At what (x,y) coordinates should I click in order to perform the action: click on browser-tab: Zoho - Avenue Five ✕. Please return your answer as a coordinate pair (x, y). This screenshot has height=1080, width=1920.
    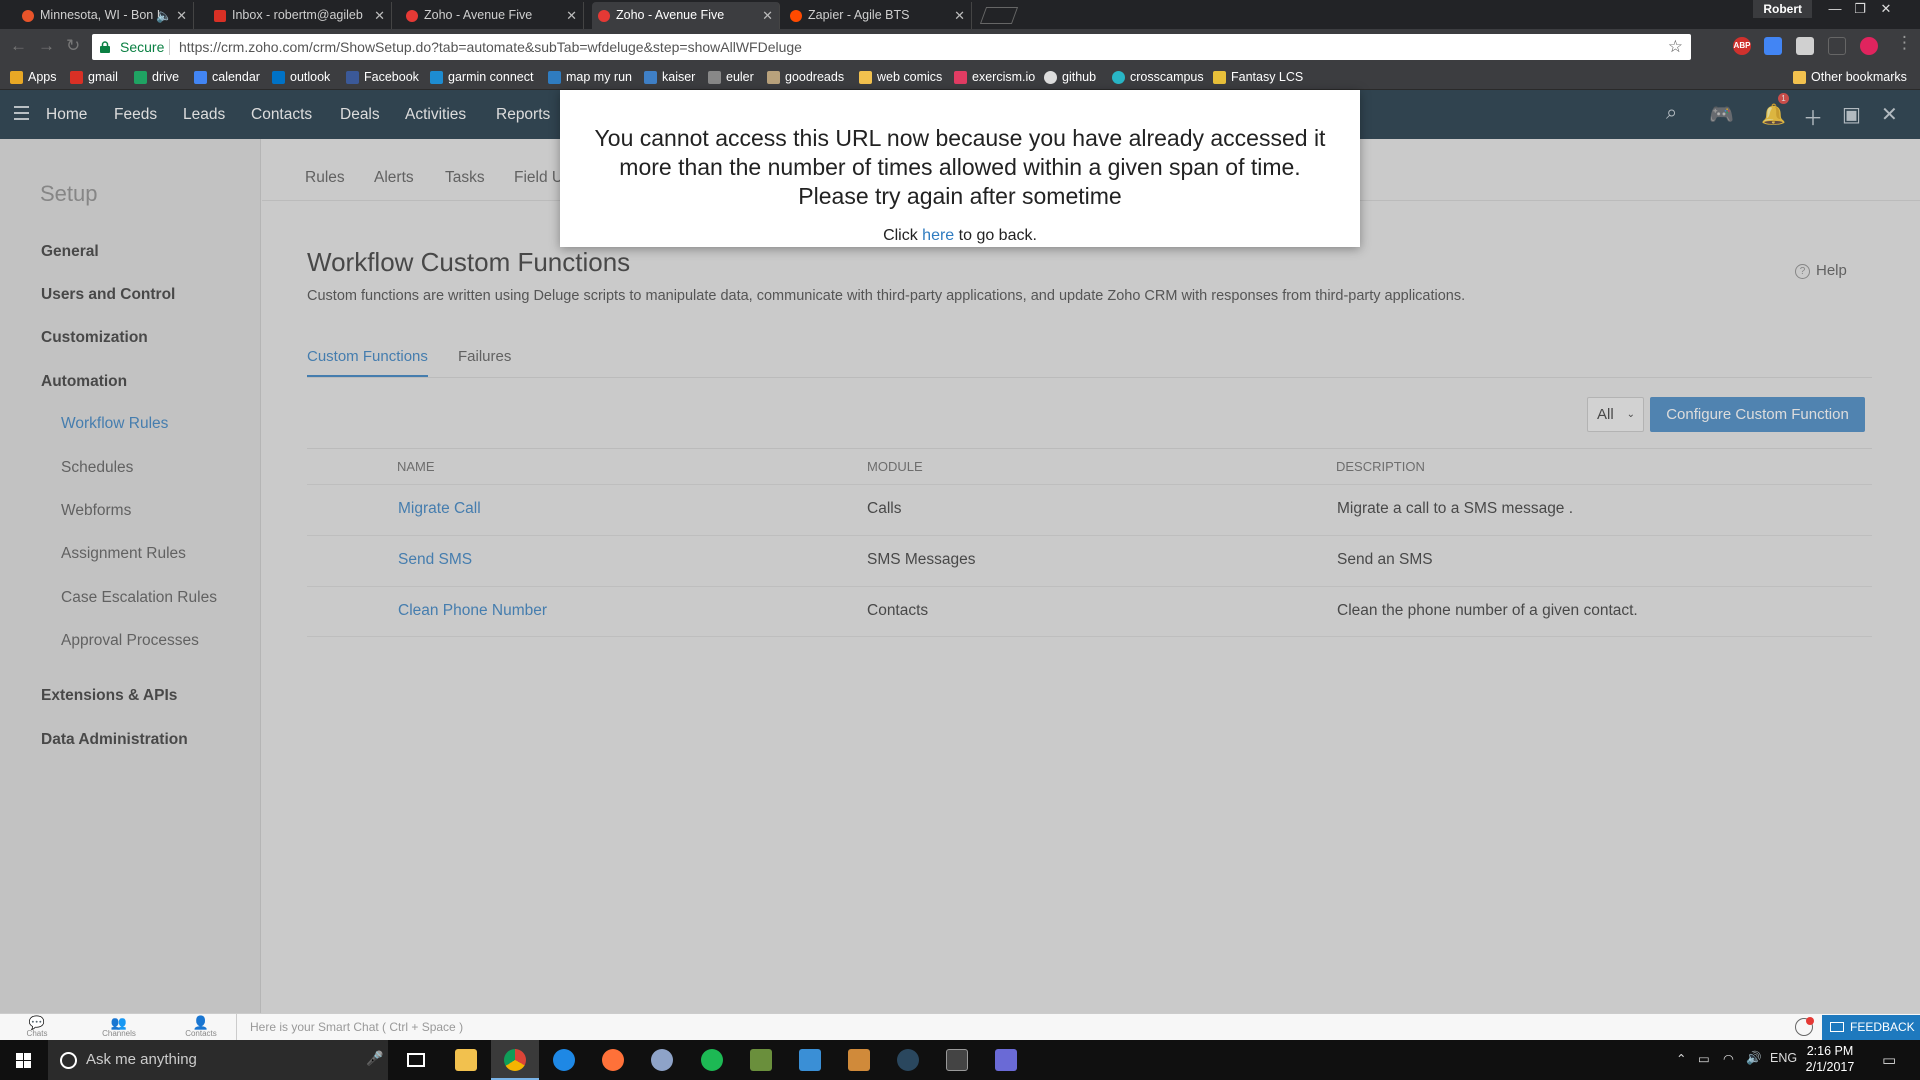
    Looking at the image, I should click on (492, 15).